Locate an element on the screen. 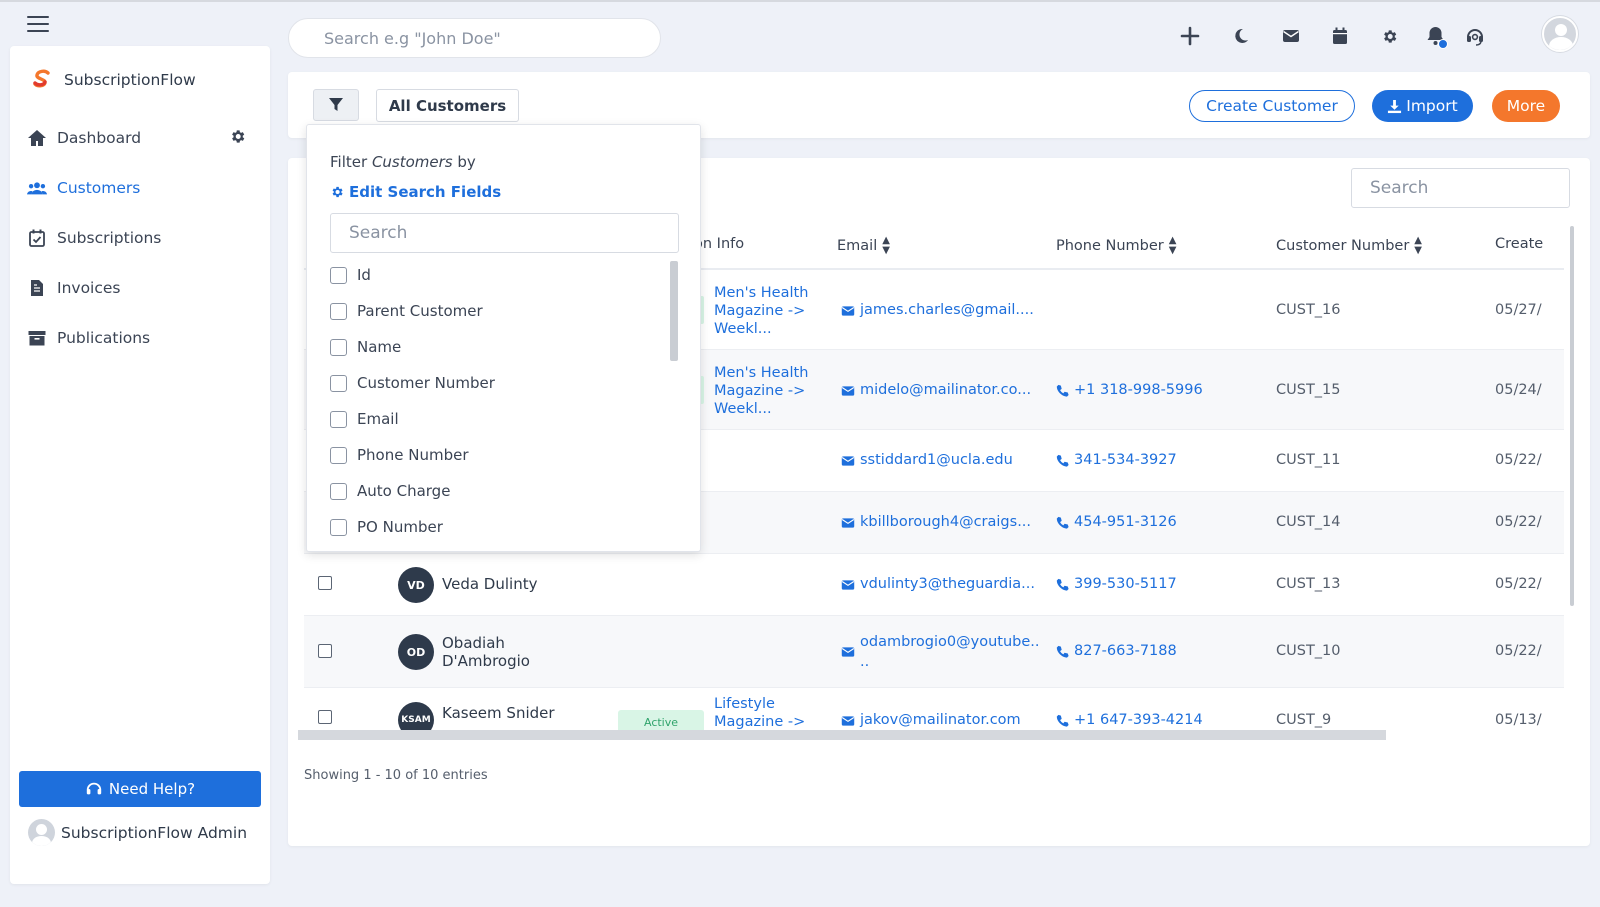  global-search-input: Search e.g "John Doe" is located at coordinates (474, 38).